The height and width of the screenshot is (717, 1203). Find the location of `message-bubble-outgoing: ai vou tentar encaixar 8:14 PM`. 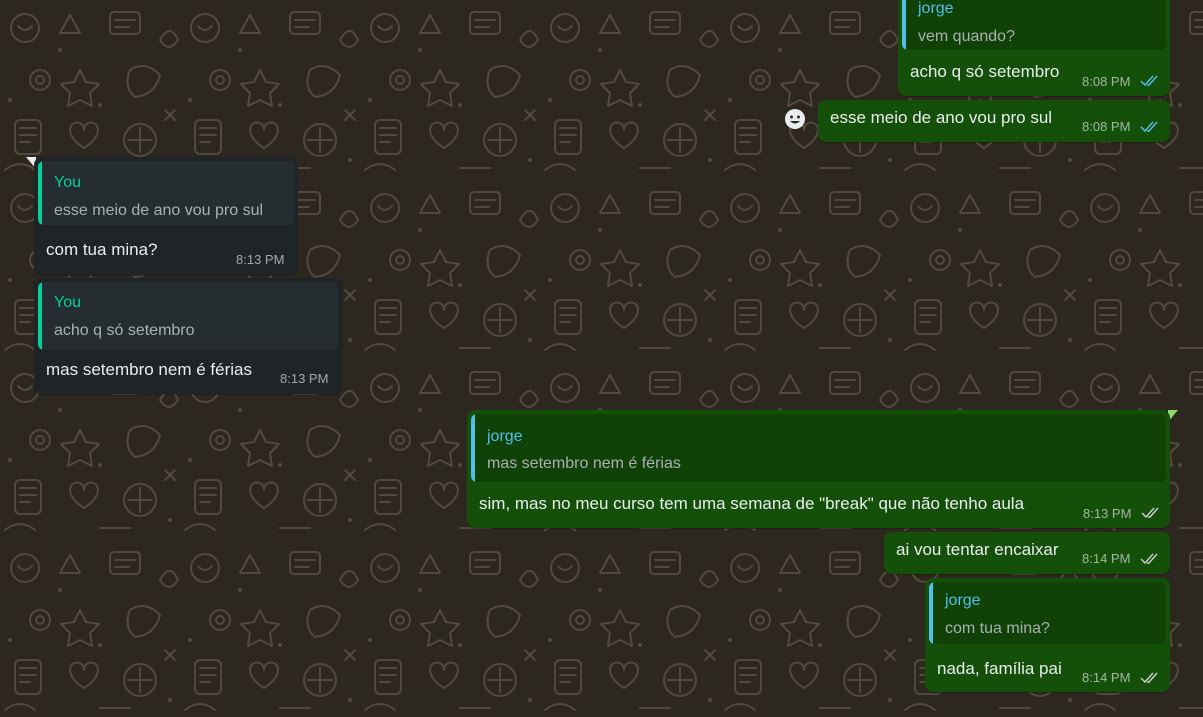

message-bubble-outgoing: ai vou tentar encaixar 8:14 PM is located at coordinates (1027, 553).